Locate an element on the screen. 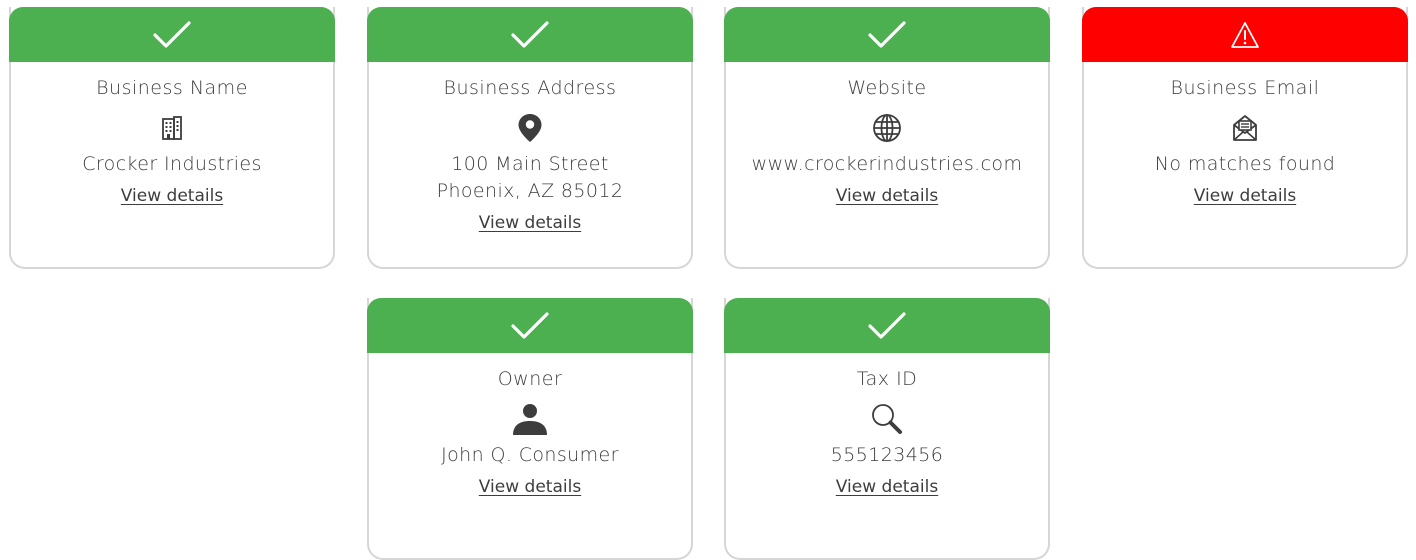 The height and width of the screenshot is (560, 1416). card-value: No matches found is located at coordinates (1245, 164).